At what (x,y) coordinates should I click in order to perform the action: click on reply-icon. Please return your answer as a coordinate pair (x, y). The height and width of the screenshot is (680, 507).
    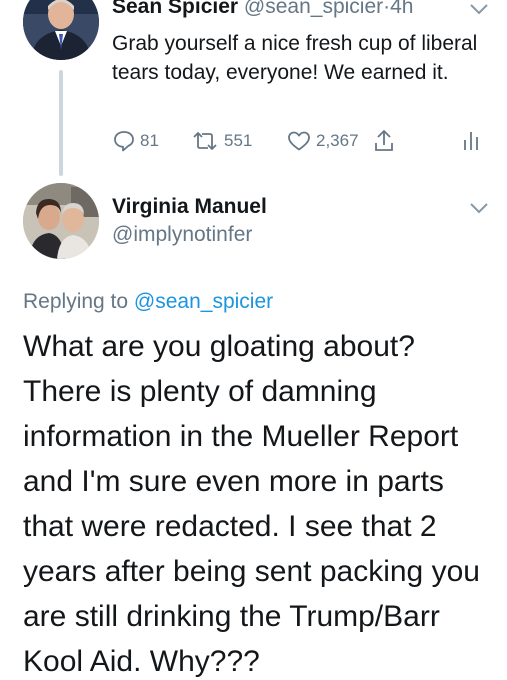
    Looking at the image, I should click on (124, 141).